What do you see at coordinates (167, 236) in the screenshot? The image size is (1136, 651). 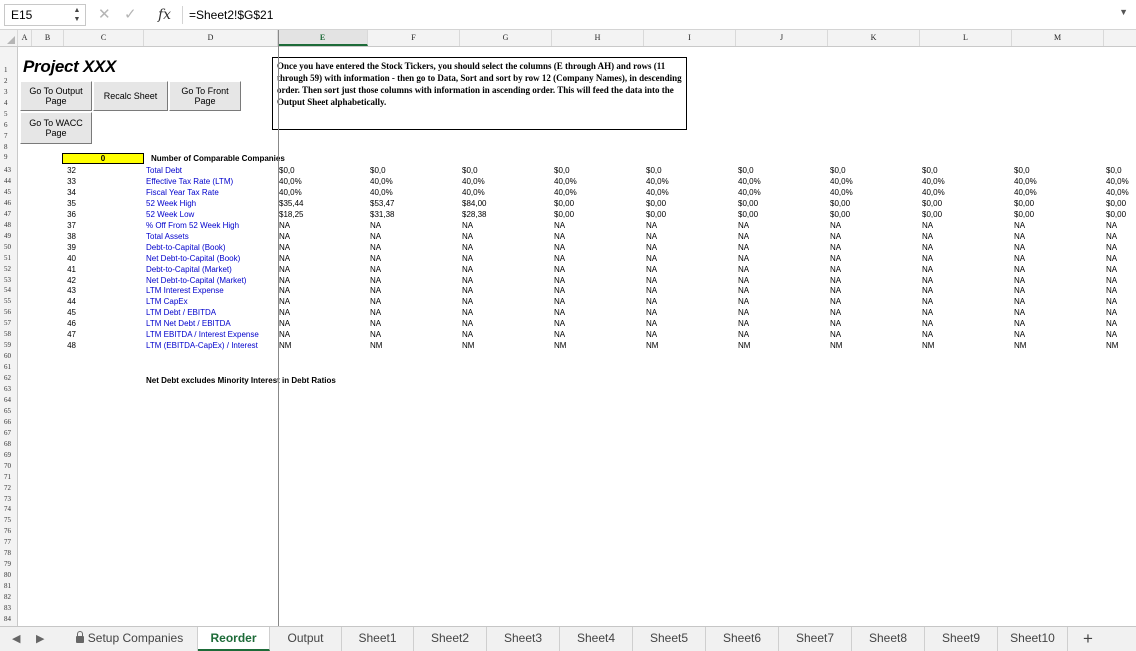 I see `metric-label-cell: Total Assets` at bounding box center [167, 236].